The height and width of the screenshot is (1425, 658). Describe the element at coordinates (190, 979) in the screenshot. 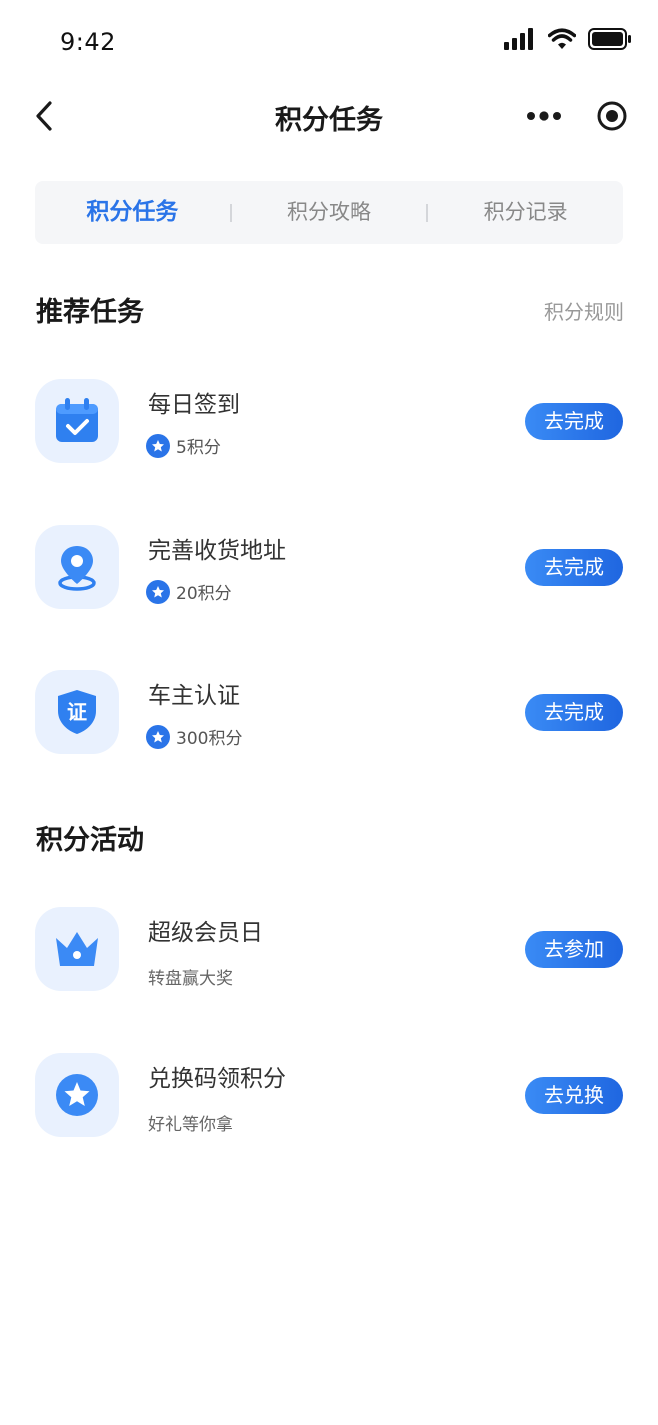

I see `activity-desc: 转盘赢大奖` at that location.